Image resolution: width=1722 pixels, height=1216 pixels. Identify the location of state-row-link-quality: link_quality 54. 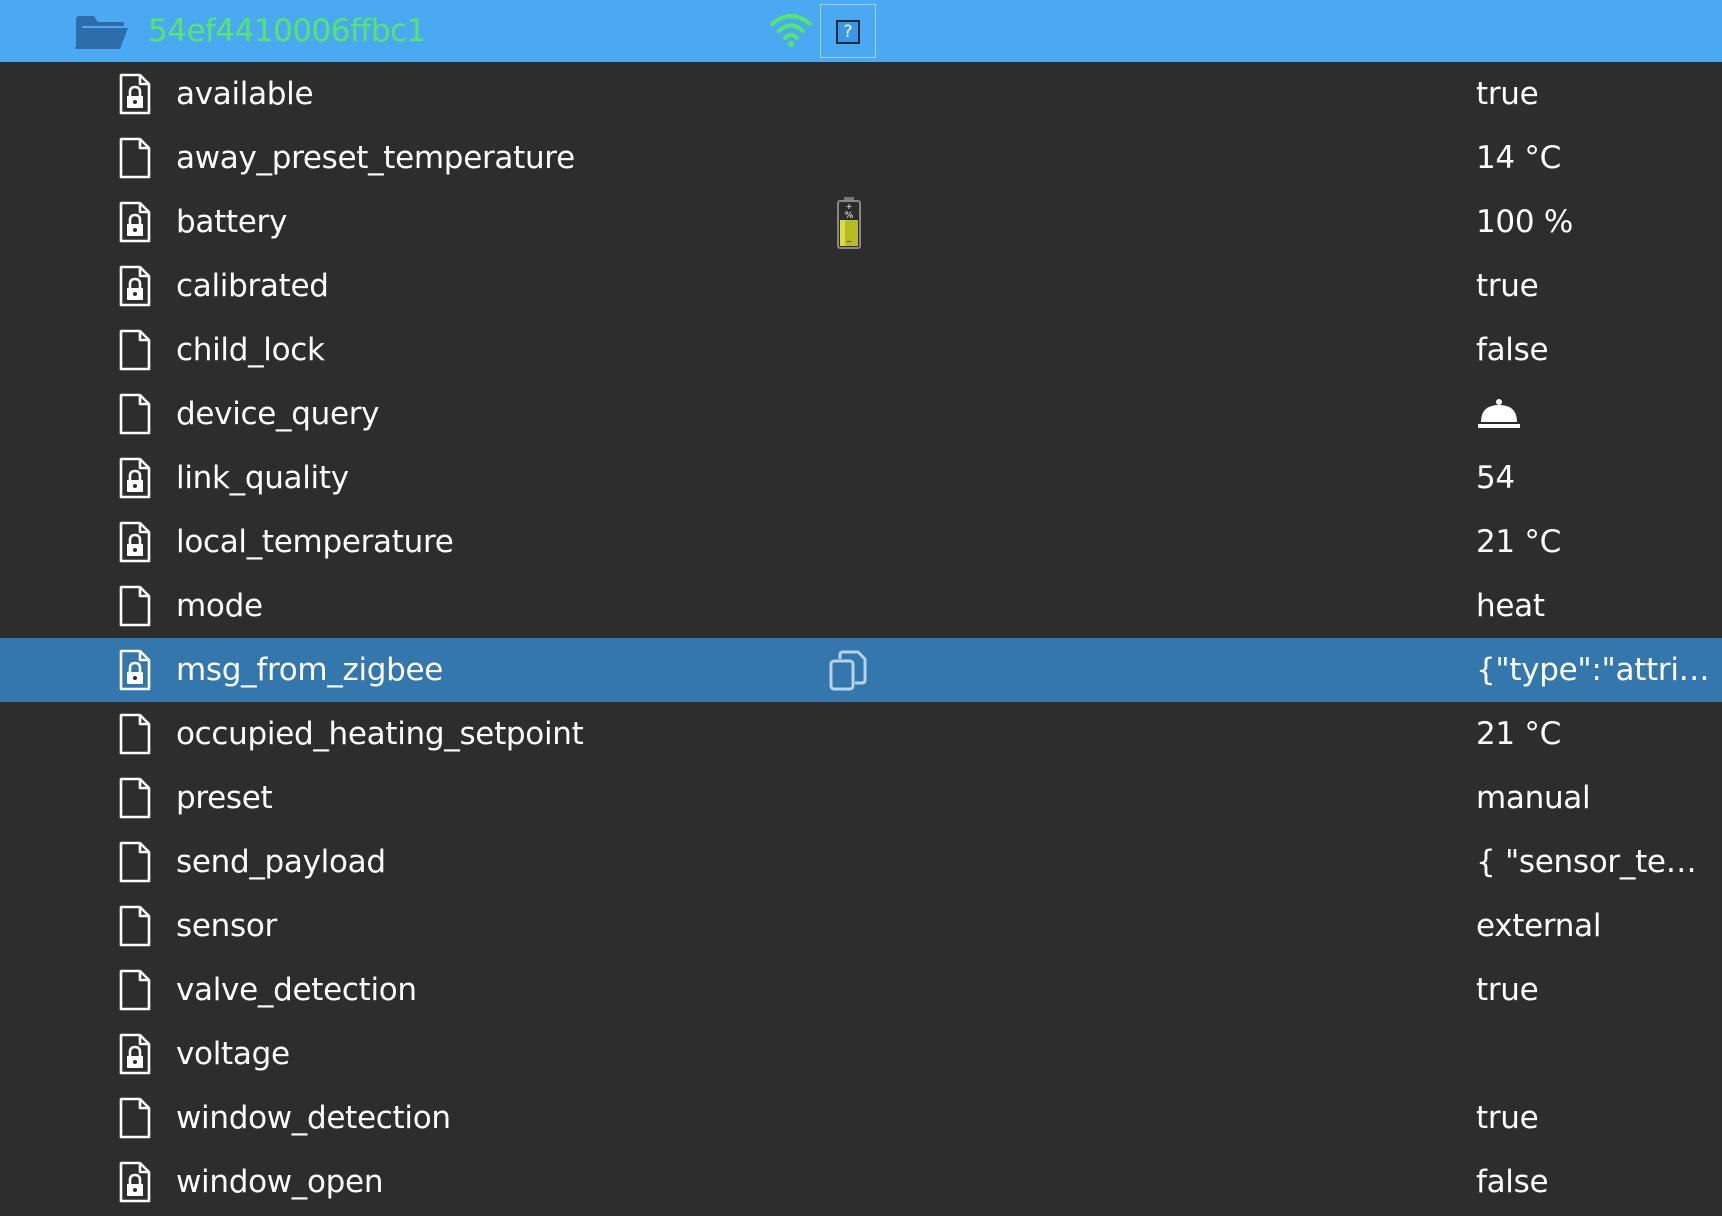
(861, 478).